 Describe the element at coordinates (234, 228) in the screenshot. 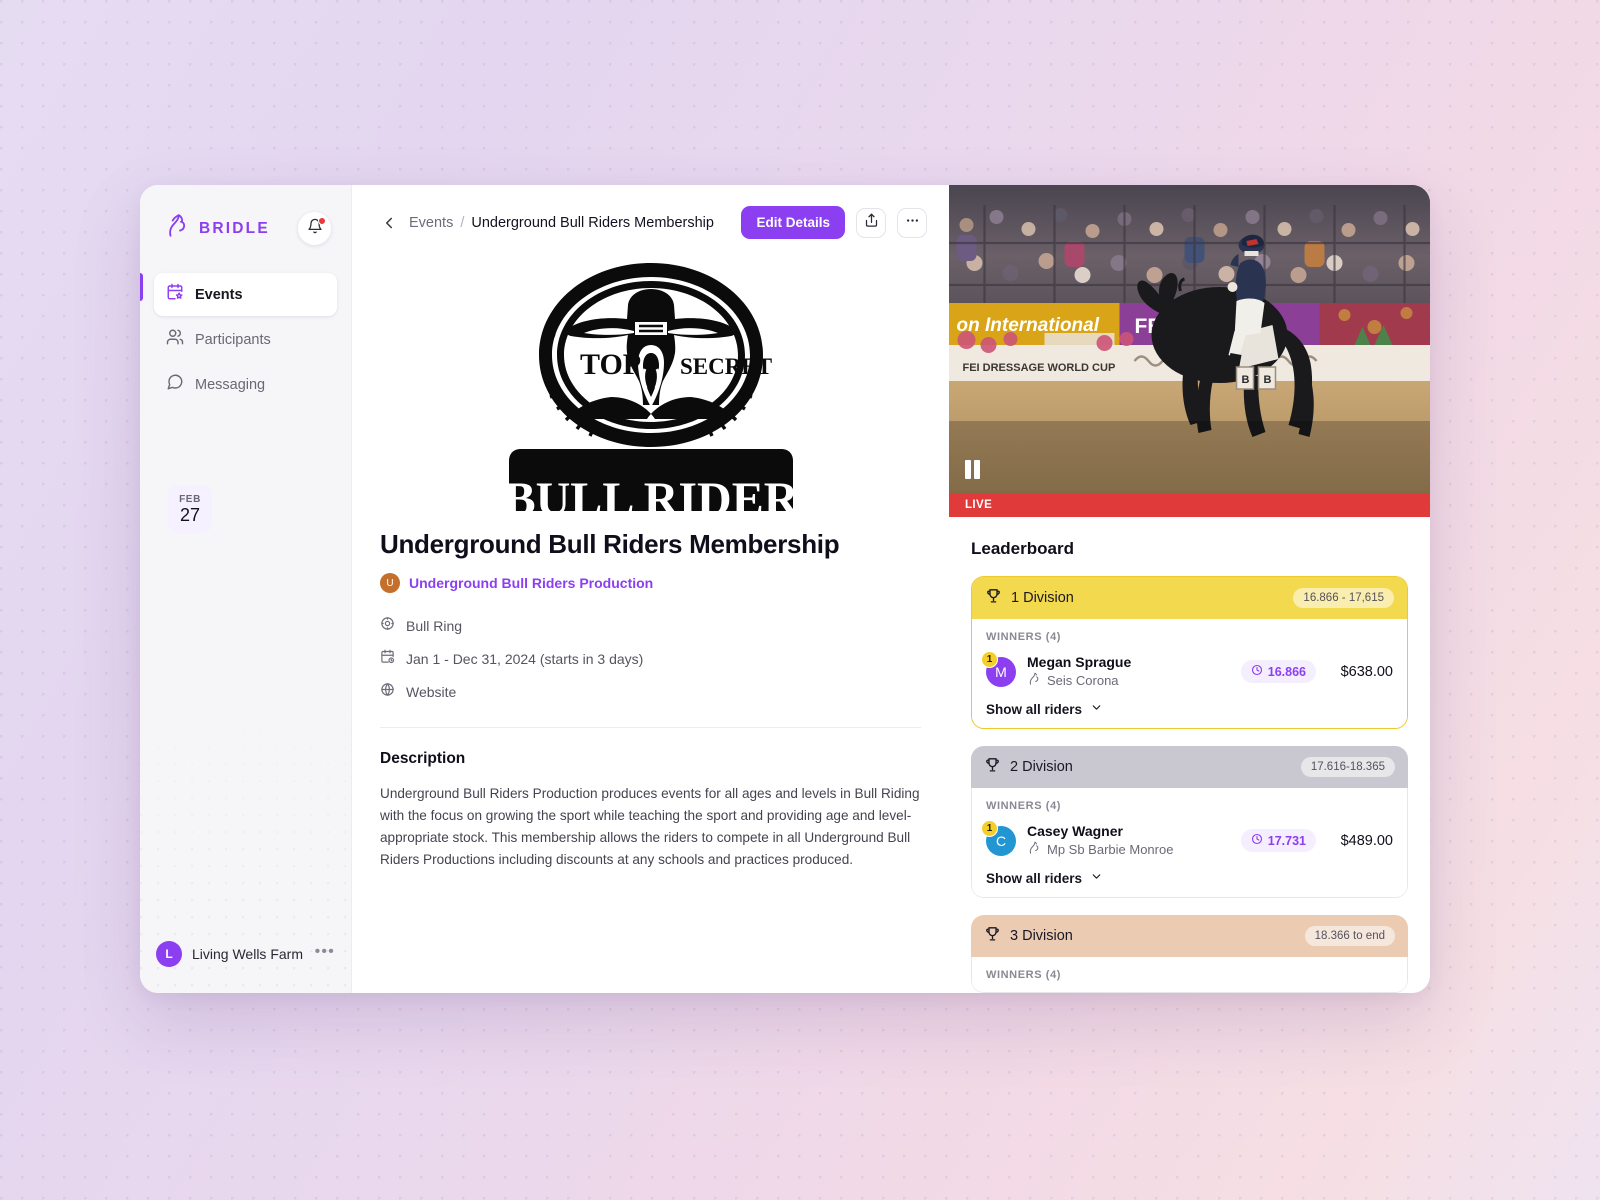

I see `brand-name: BRIDLE` at that location.